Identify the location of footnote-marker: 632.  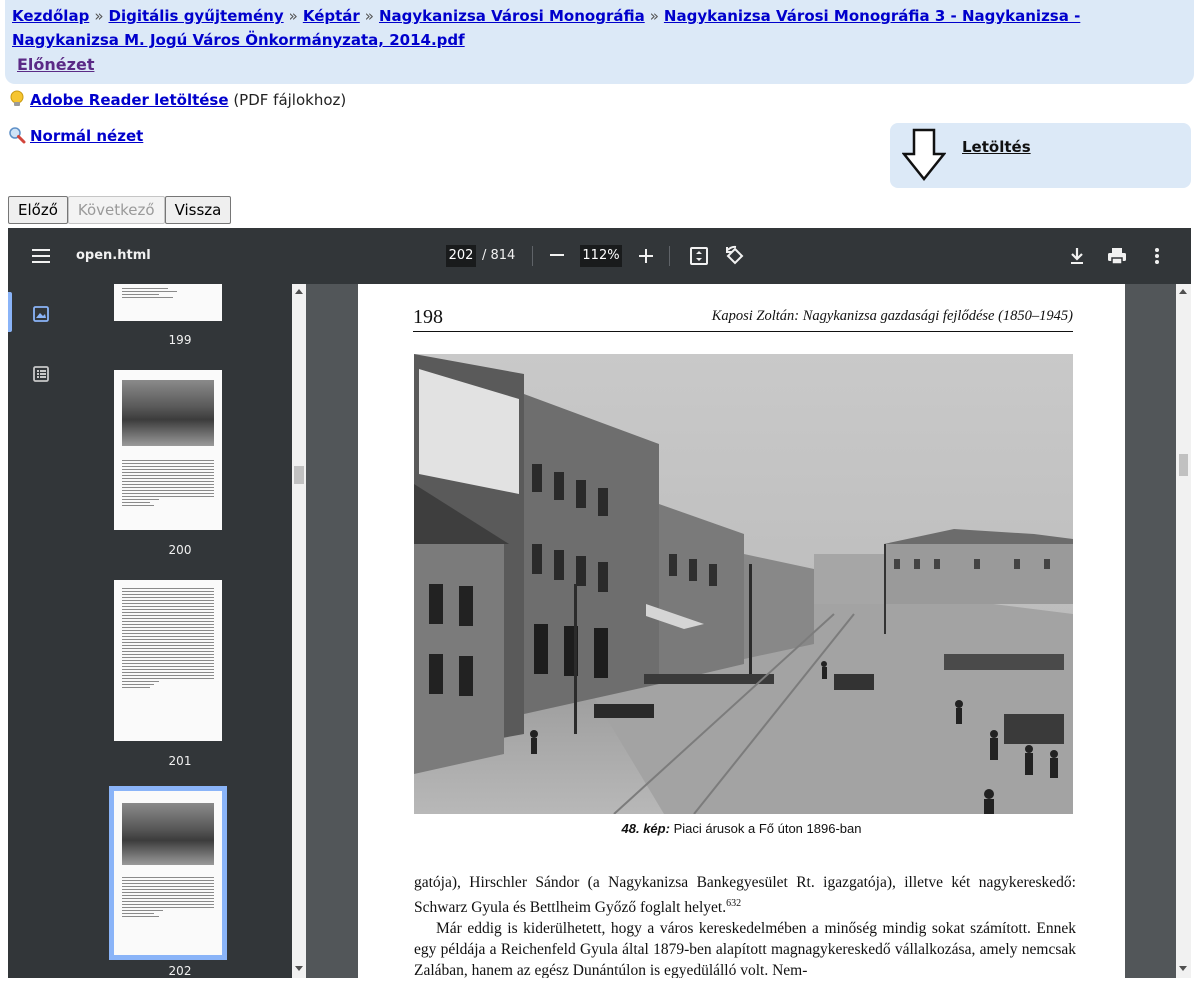
(734, 903).